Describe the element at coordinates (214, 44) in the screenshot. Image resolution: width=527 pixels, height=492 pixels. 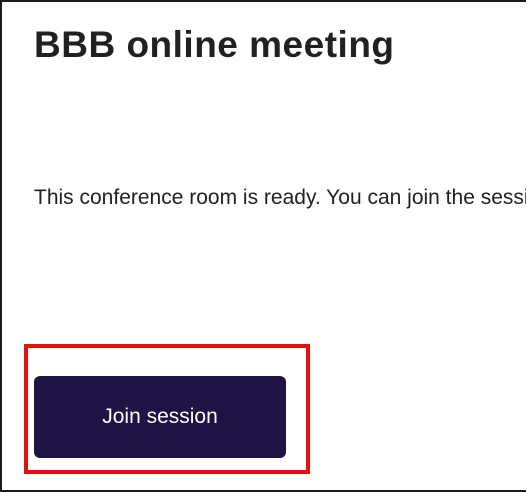
I see `page-title: BBB online meeting` at that location.